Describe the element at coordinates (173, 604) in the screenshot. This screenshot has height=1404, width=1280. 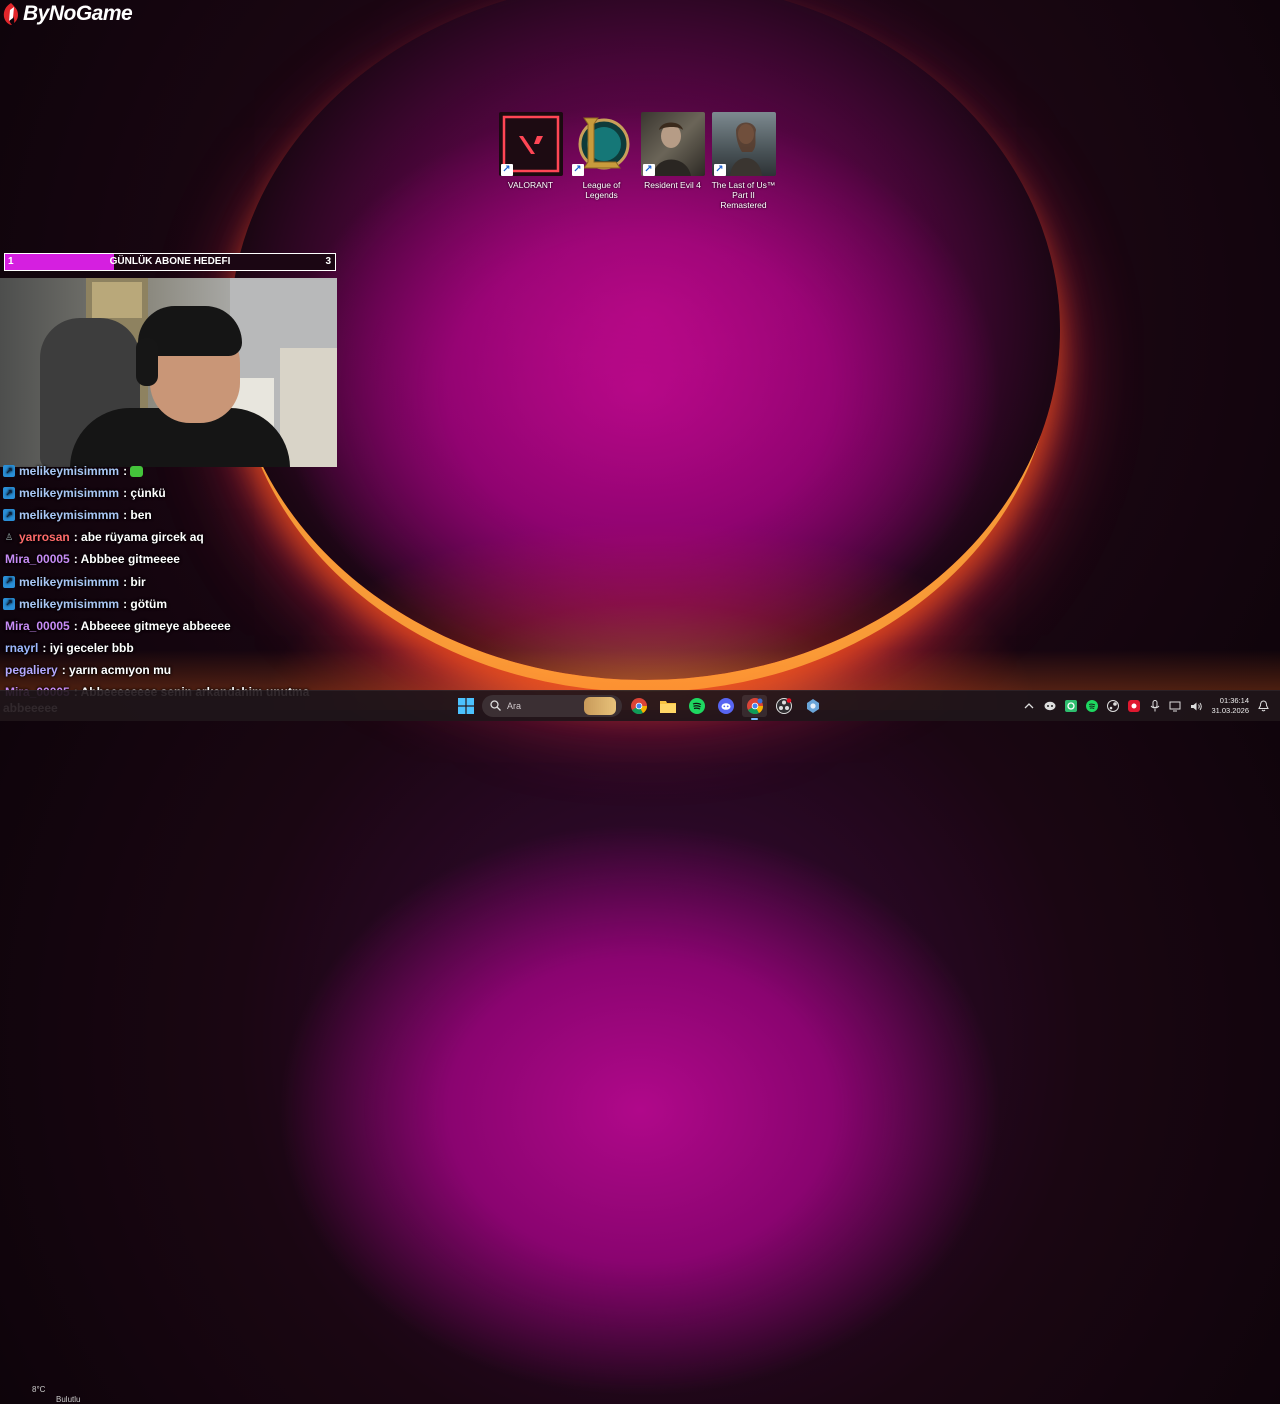
I see `chat-message: ↗ melikeymisimmm : götüm` at that location.